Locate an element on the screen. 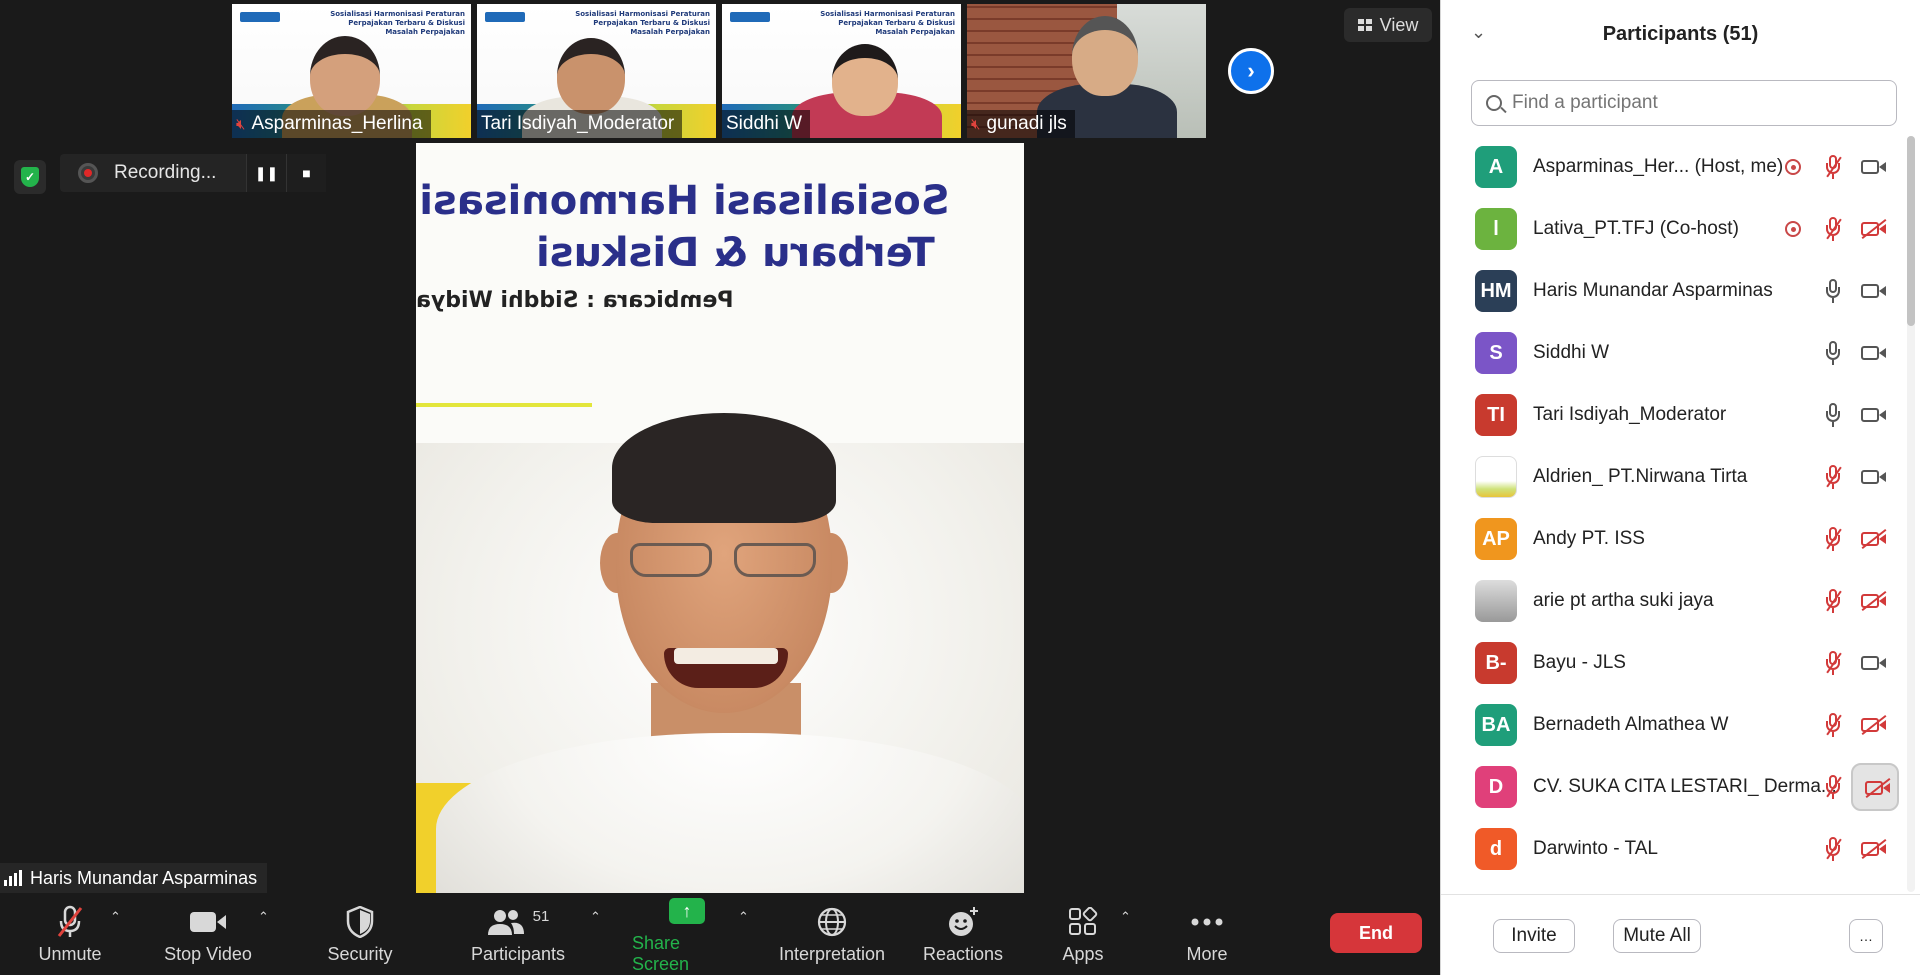 This screenshot has width=1920, height=975. avatar: HM is located at coordinates (1496, 291).